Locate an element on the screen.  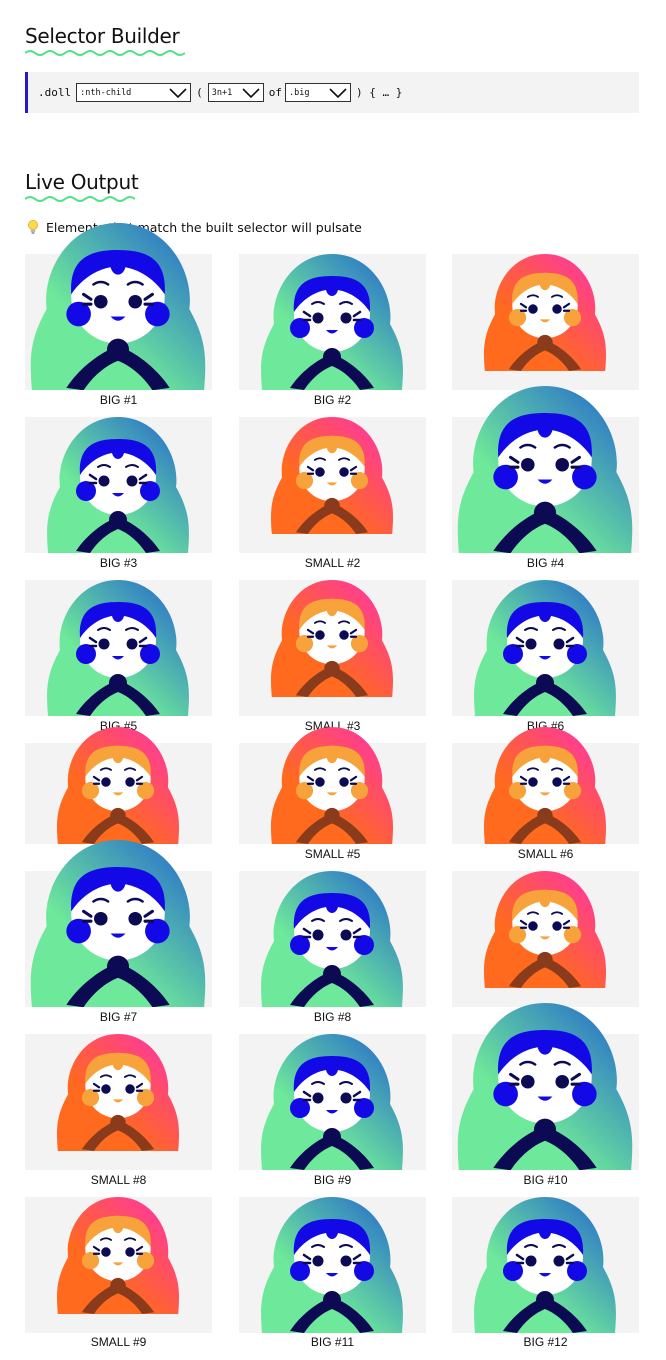
doll-card: BIG #1 is located at coordinates (118, 315).